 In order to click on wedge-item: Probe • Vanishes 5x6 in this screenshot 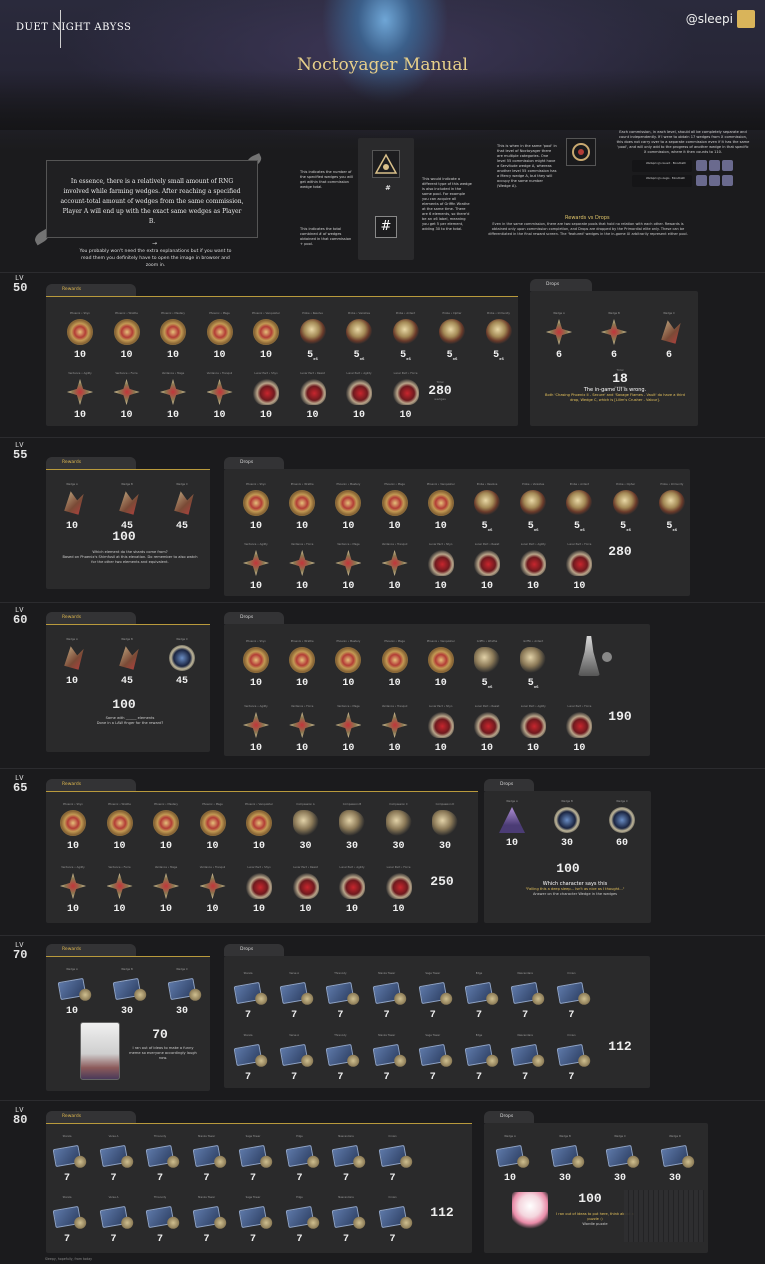, I will do `click(533, 511)`.